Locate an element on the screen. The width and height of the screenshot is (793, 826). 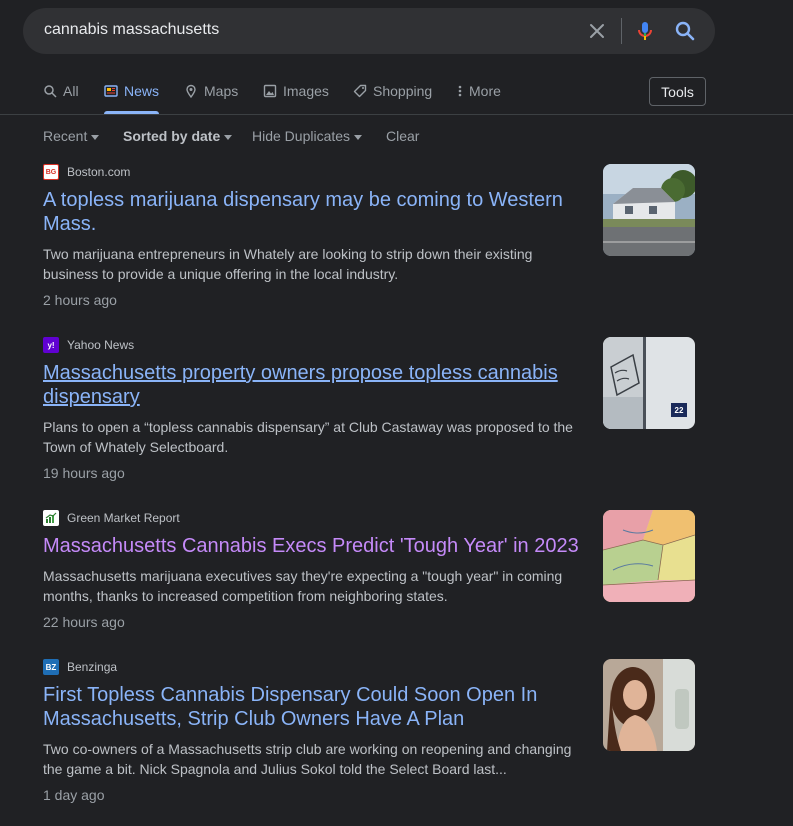
benzinga-icon: BZ is located at coordinates (51, 667).